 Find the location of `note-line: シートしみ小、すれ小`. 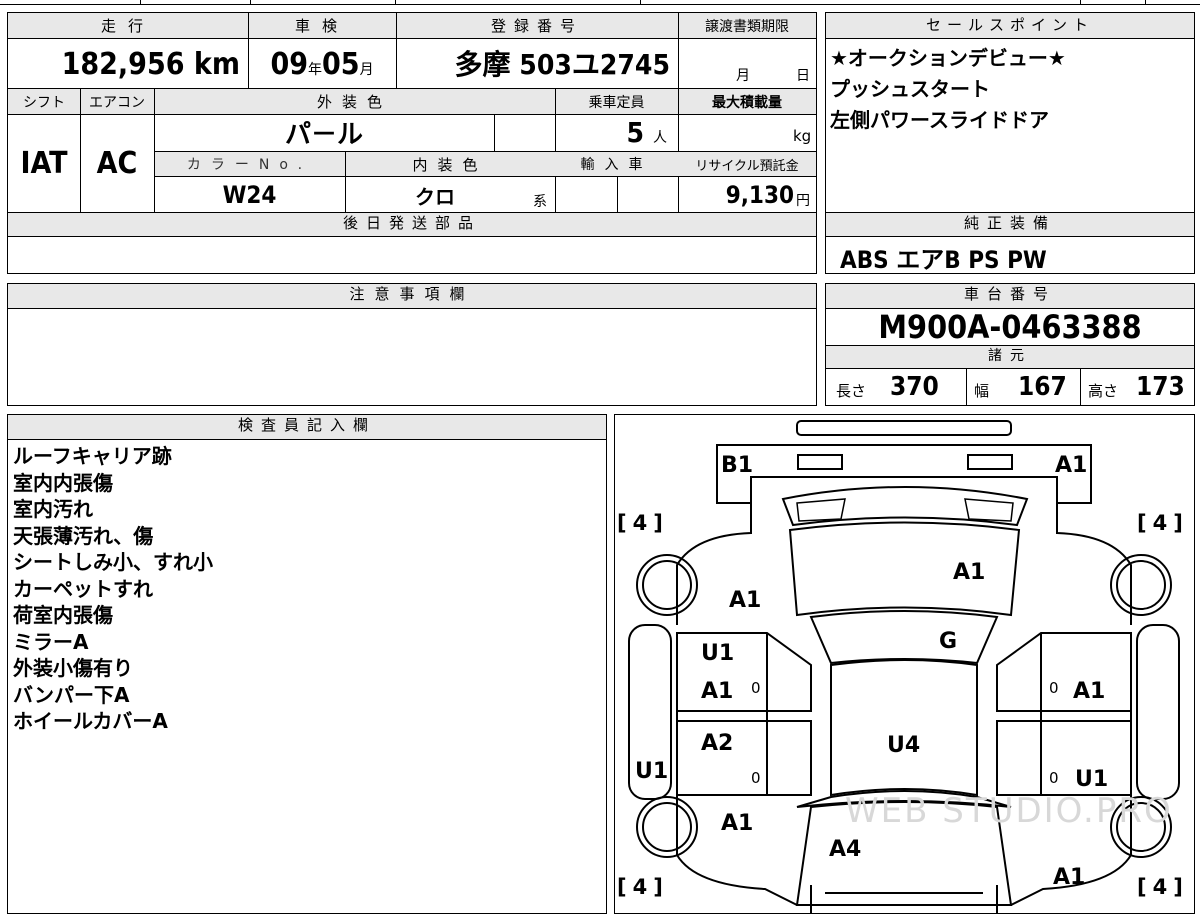

note-line: シートしみ小、すれ小 is located at coordinates (113, 562).